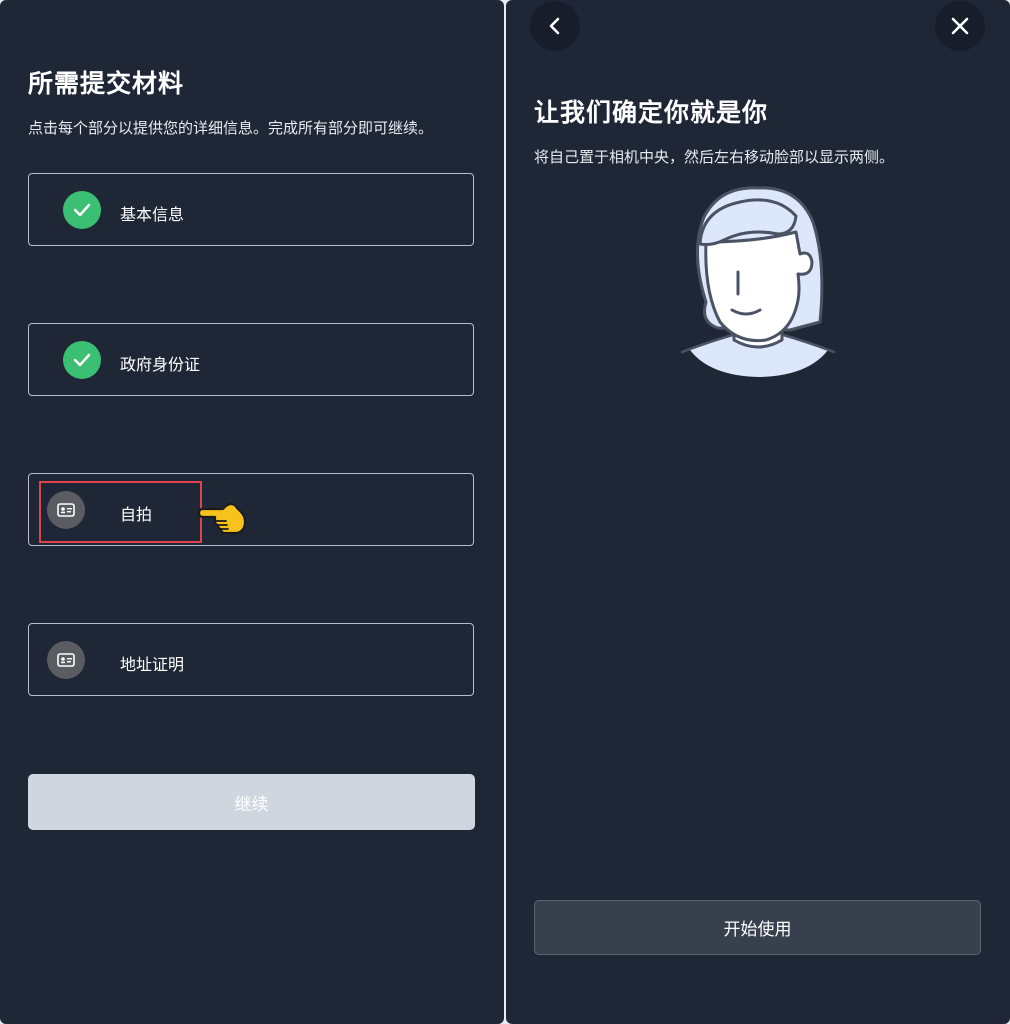 The width and height of the screenshot is (1010, 1024). What do you see at coordinates (160, 364) in the screenshot?
I see `section-label: 政府身份证` at bounding box center [160, 364].